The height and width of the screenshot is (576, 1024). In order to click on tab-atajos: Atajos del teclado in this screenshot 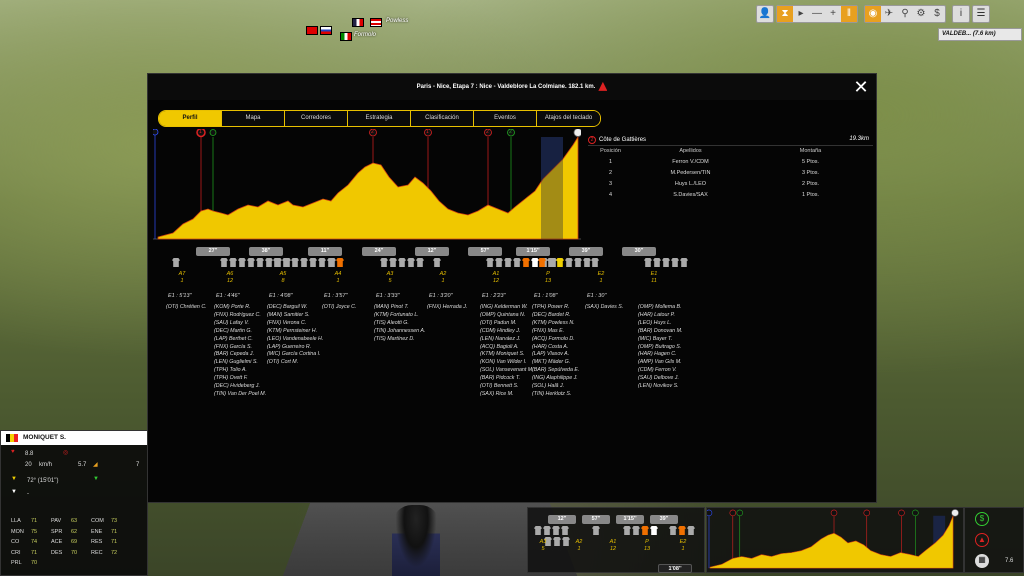, I will do `click(568, 118)`.